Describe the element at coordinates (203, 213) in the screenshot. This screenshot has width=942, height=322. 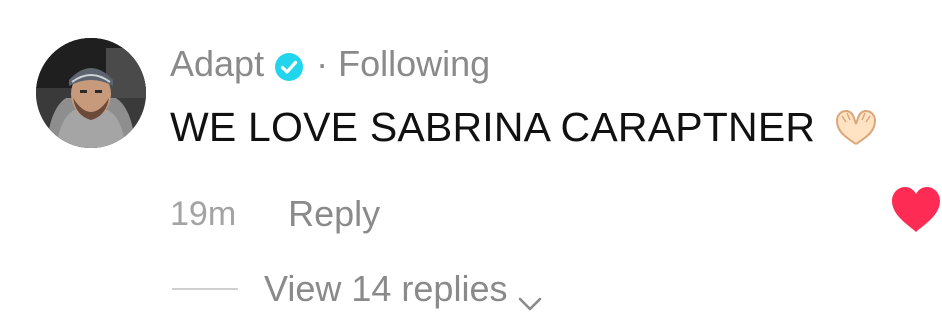
I see `timestamp: 19m` at that location.